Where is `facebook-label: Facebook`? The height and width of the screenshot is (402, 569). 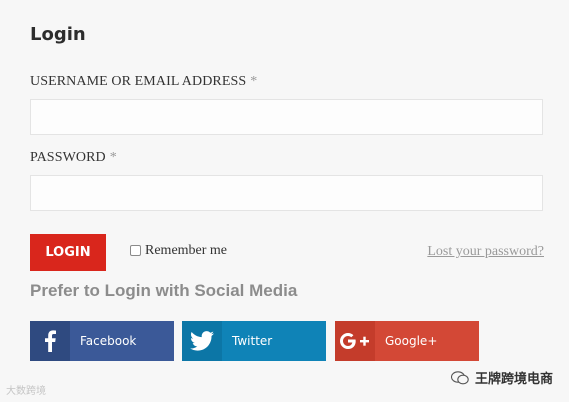
facebook-label: Facebook is located at coordinates (108, 341).